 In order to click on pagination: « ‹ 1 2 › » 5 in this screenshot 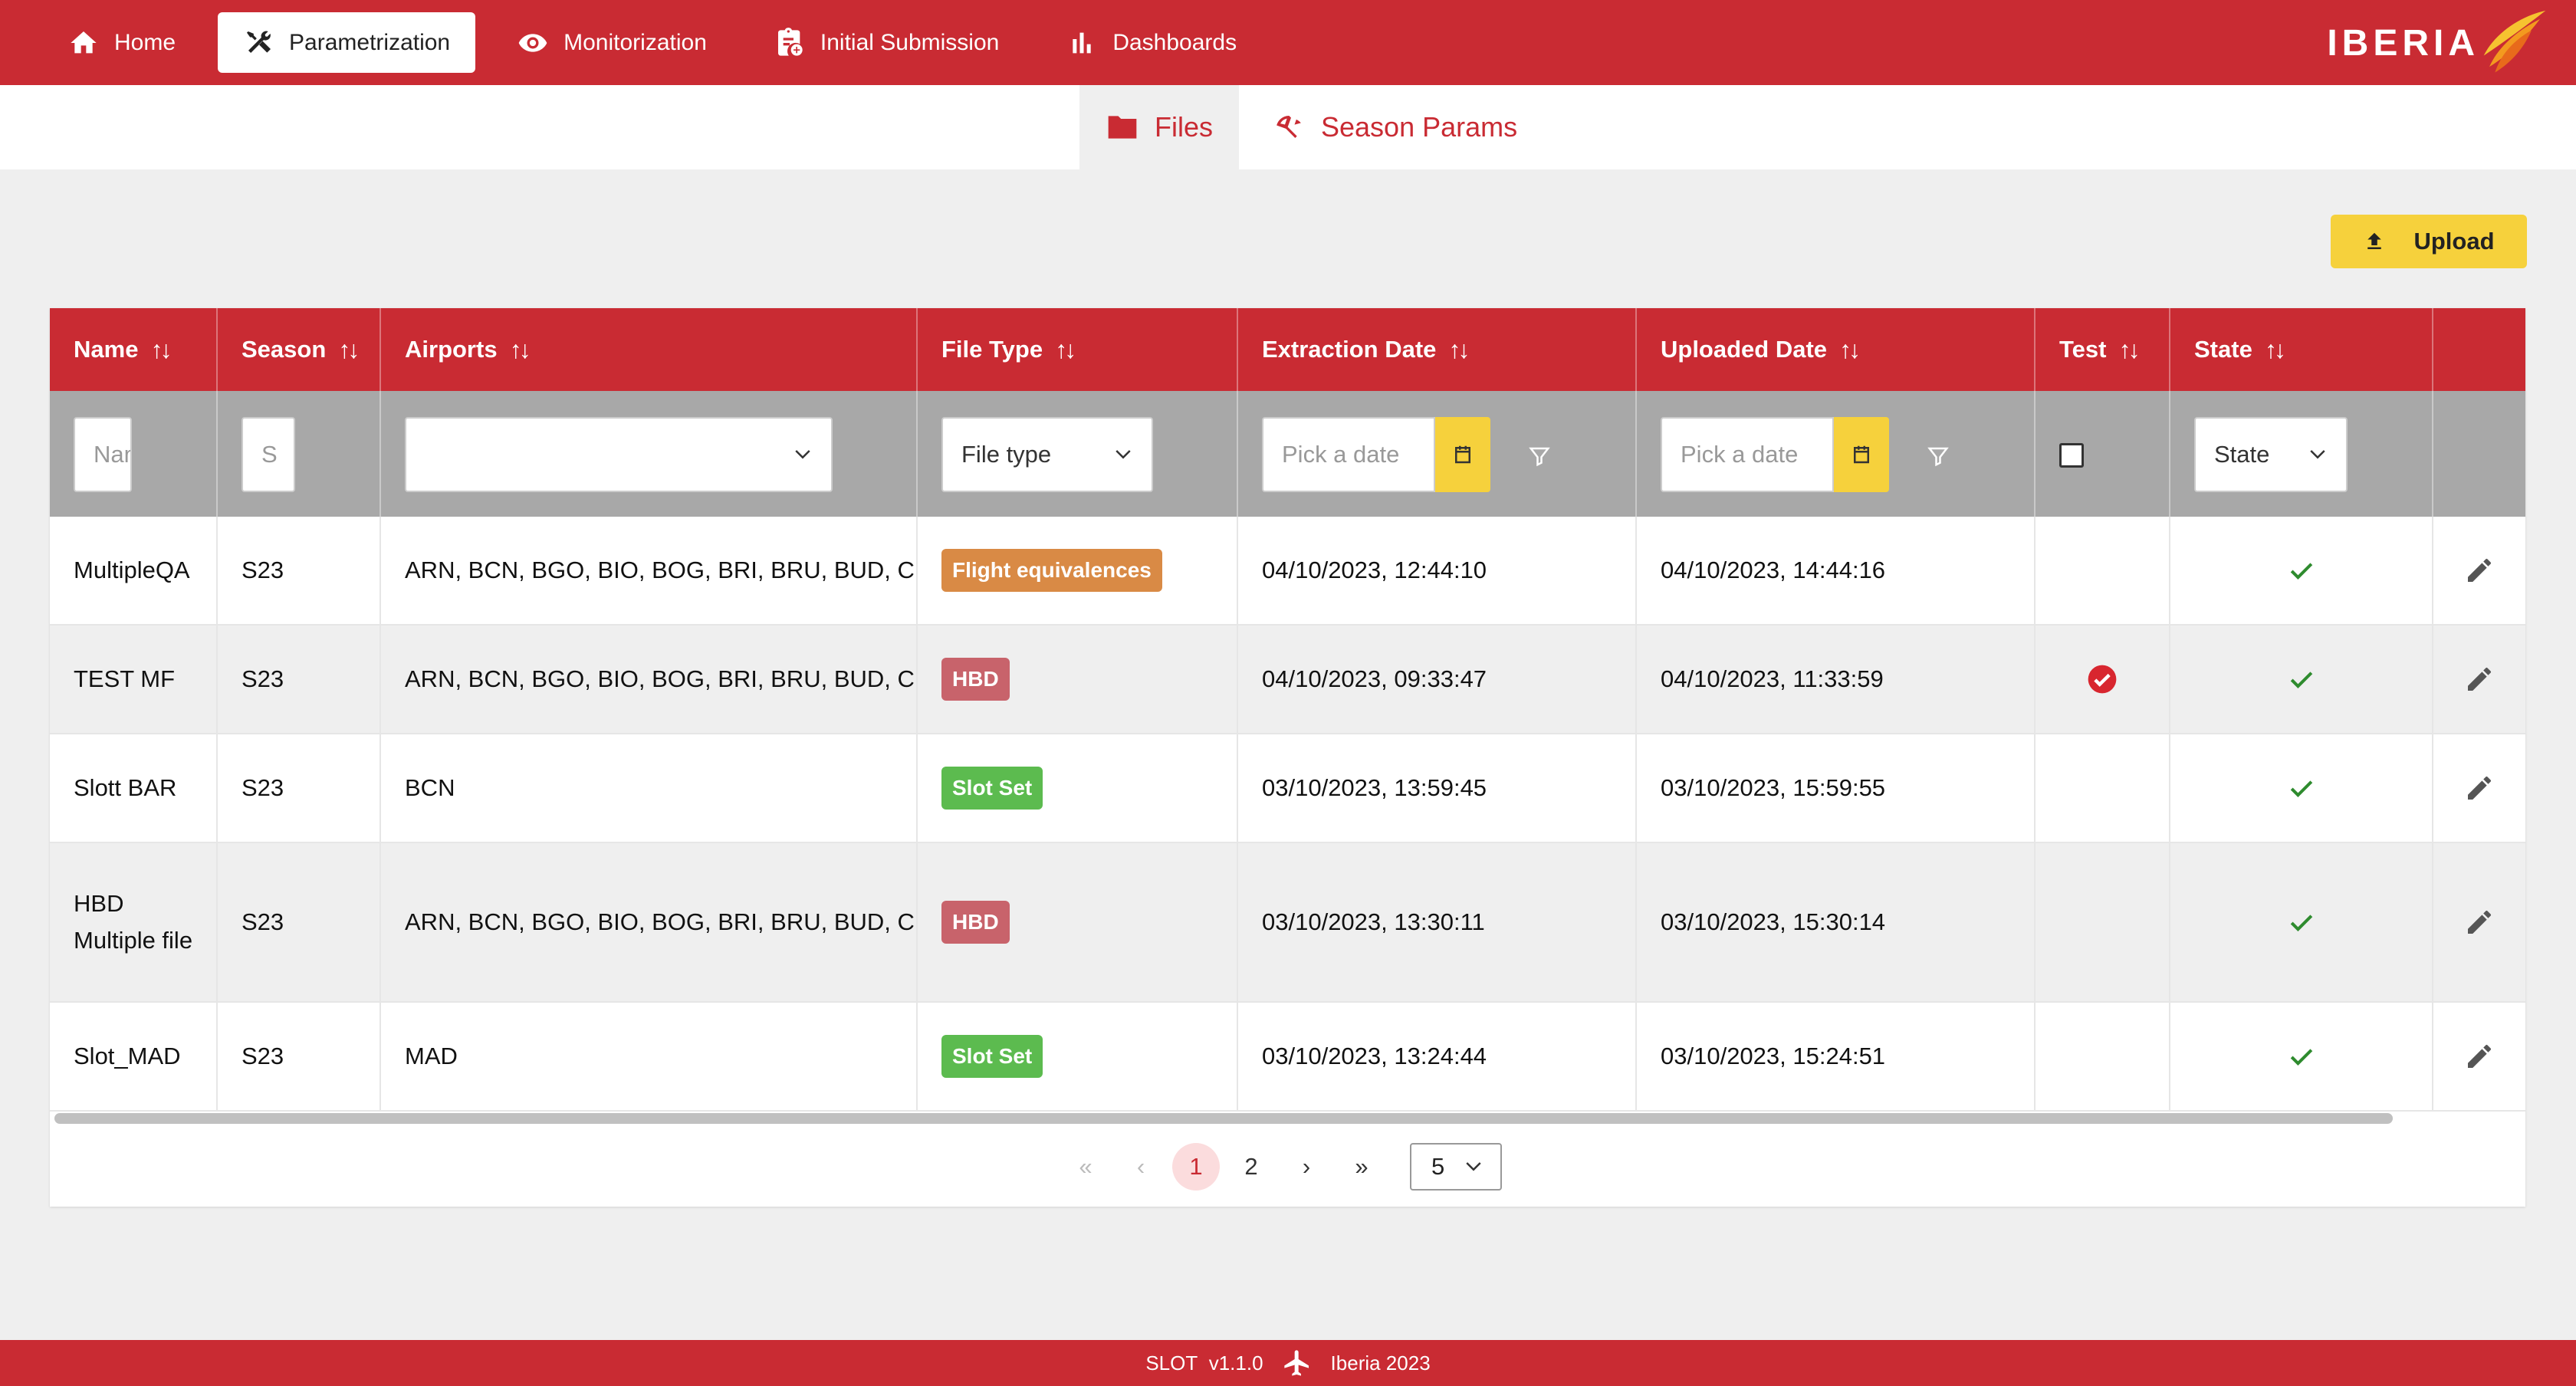, I will do `click(1282, 1167)`.